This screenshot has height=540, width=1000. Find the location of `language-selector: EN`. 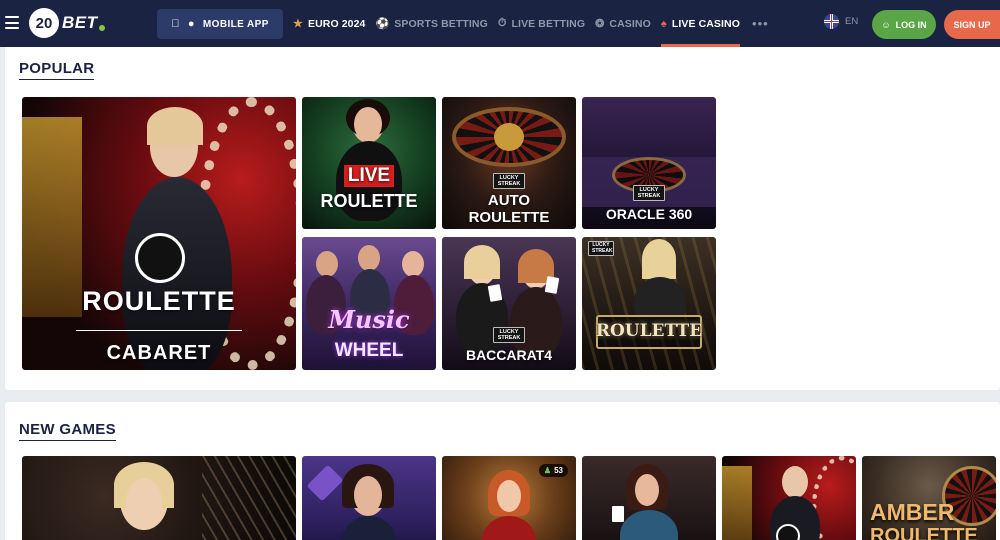

language-selector: EN is located at coordinates (841, 21).